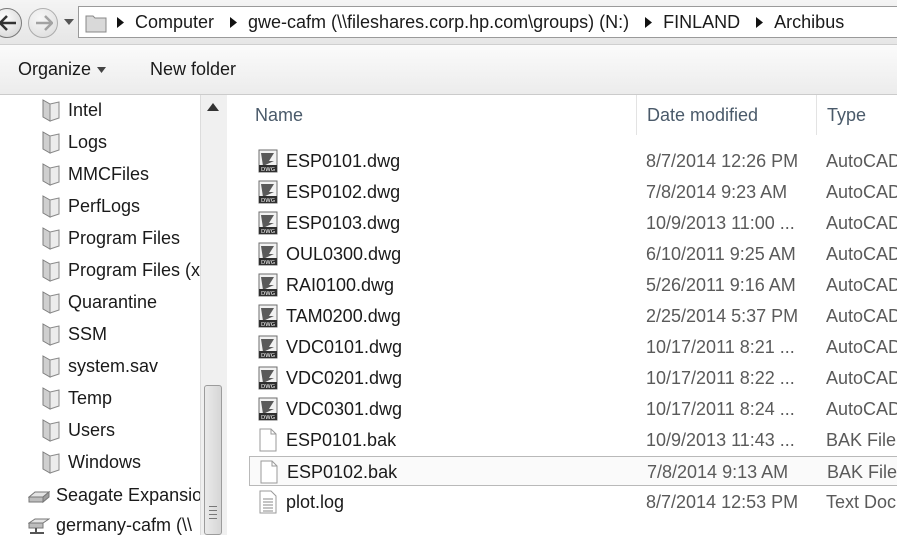 The width and height of the screenshot is (897, 535). What do you see at coordinates (573, 378) in the screenshot?
I see `file-row: DWG VDC0201.dwg 10/17/2011 8:22 ... AutoCAD` at bounding box center [573, 378].